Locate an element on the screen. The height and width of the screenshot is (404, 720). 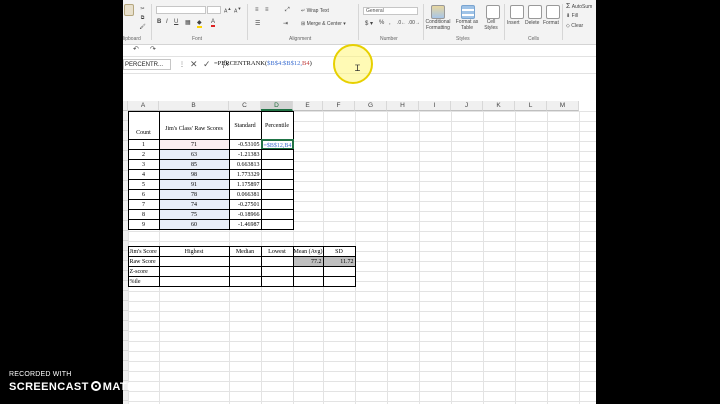
number-format-dropdown: General is located at coordinates (390, 11).